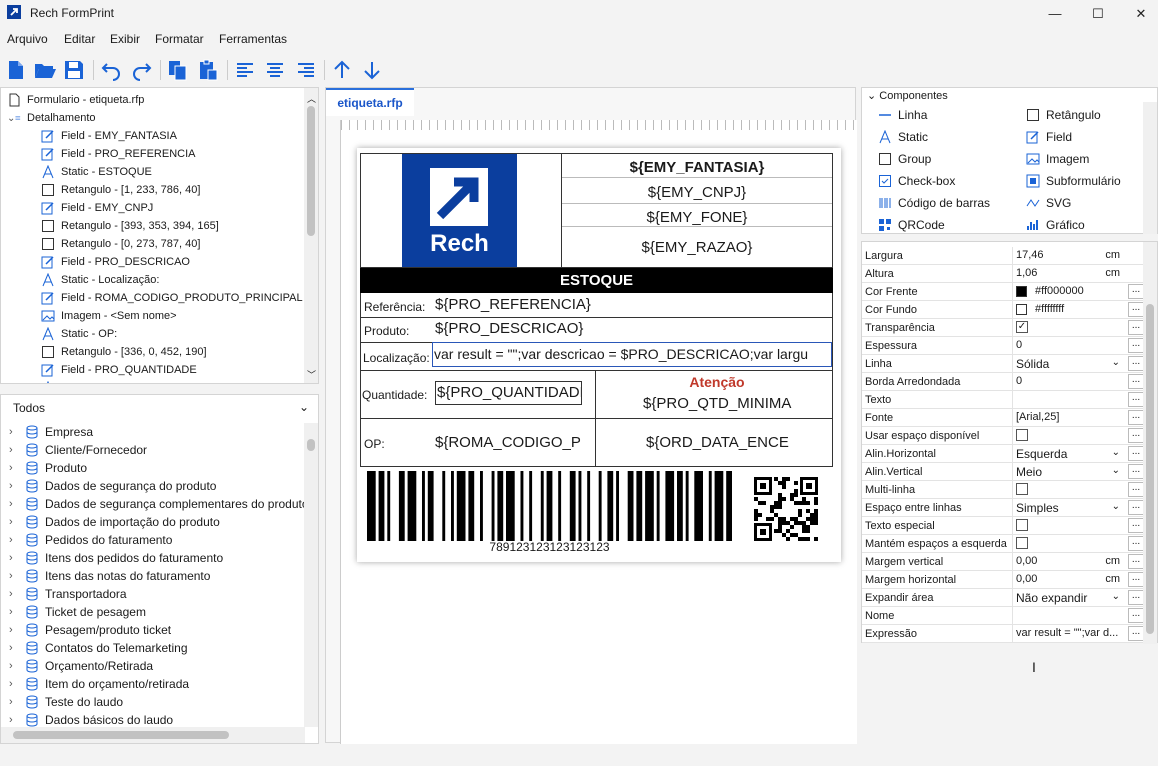 This screenshot has height=766, width=1158. What do you see at coordinates (372, 70) in the screenshot?
I see `move-down-icon` at bounding box center [372, 70].